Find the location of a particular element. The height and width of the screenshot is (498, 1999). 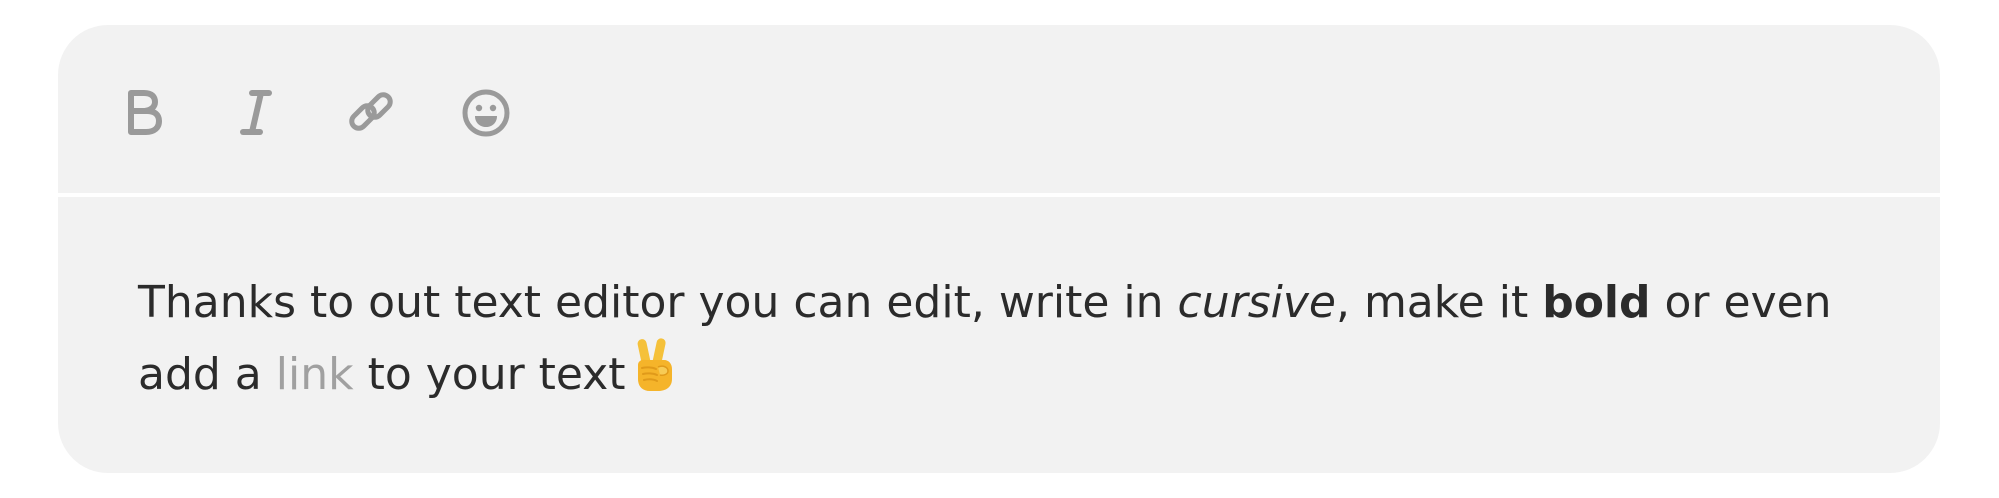

bold-icon is located at coordinates (145, 112).